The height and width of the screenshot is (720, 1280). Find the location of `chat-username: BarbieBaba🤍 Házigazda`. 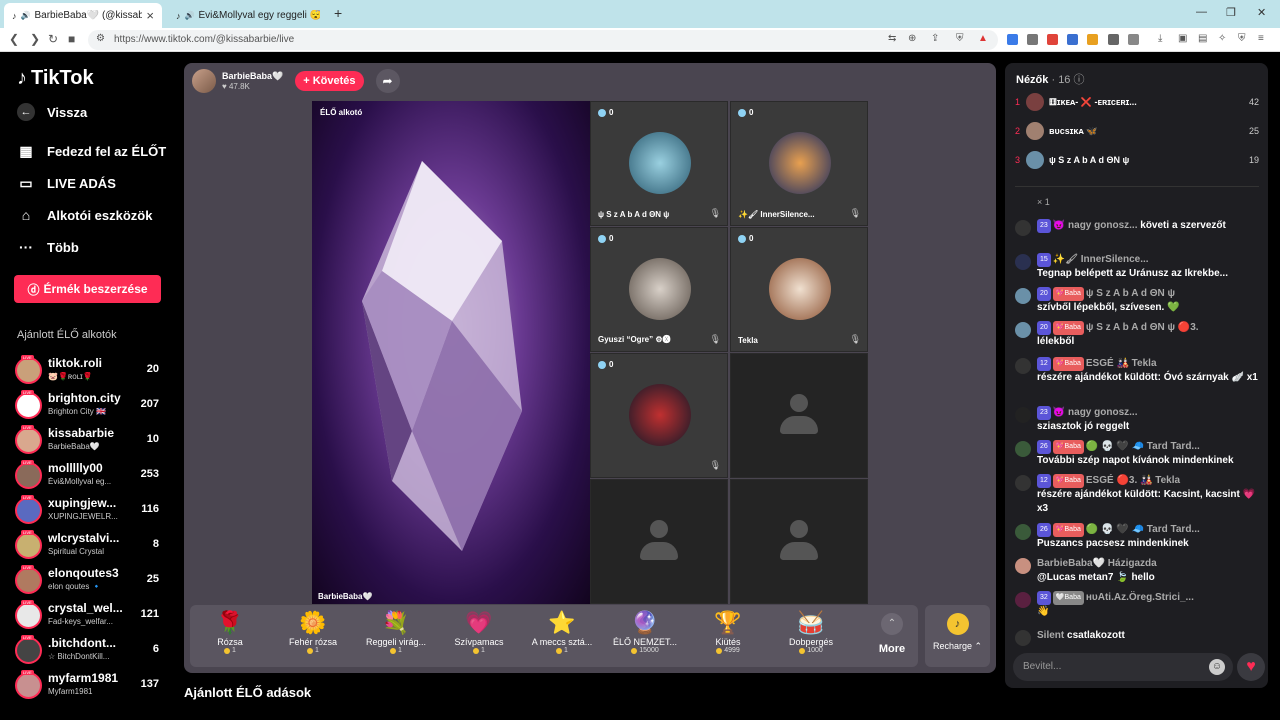

chat-username: BarbieBaba🤍 Házigazda is located at coordinates (1097, 563).